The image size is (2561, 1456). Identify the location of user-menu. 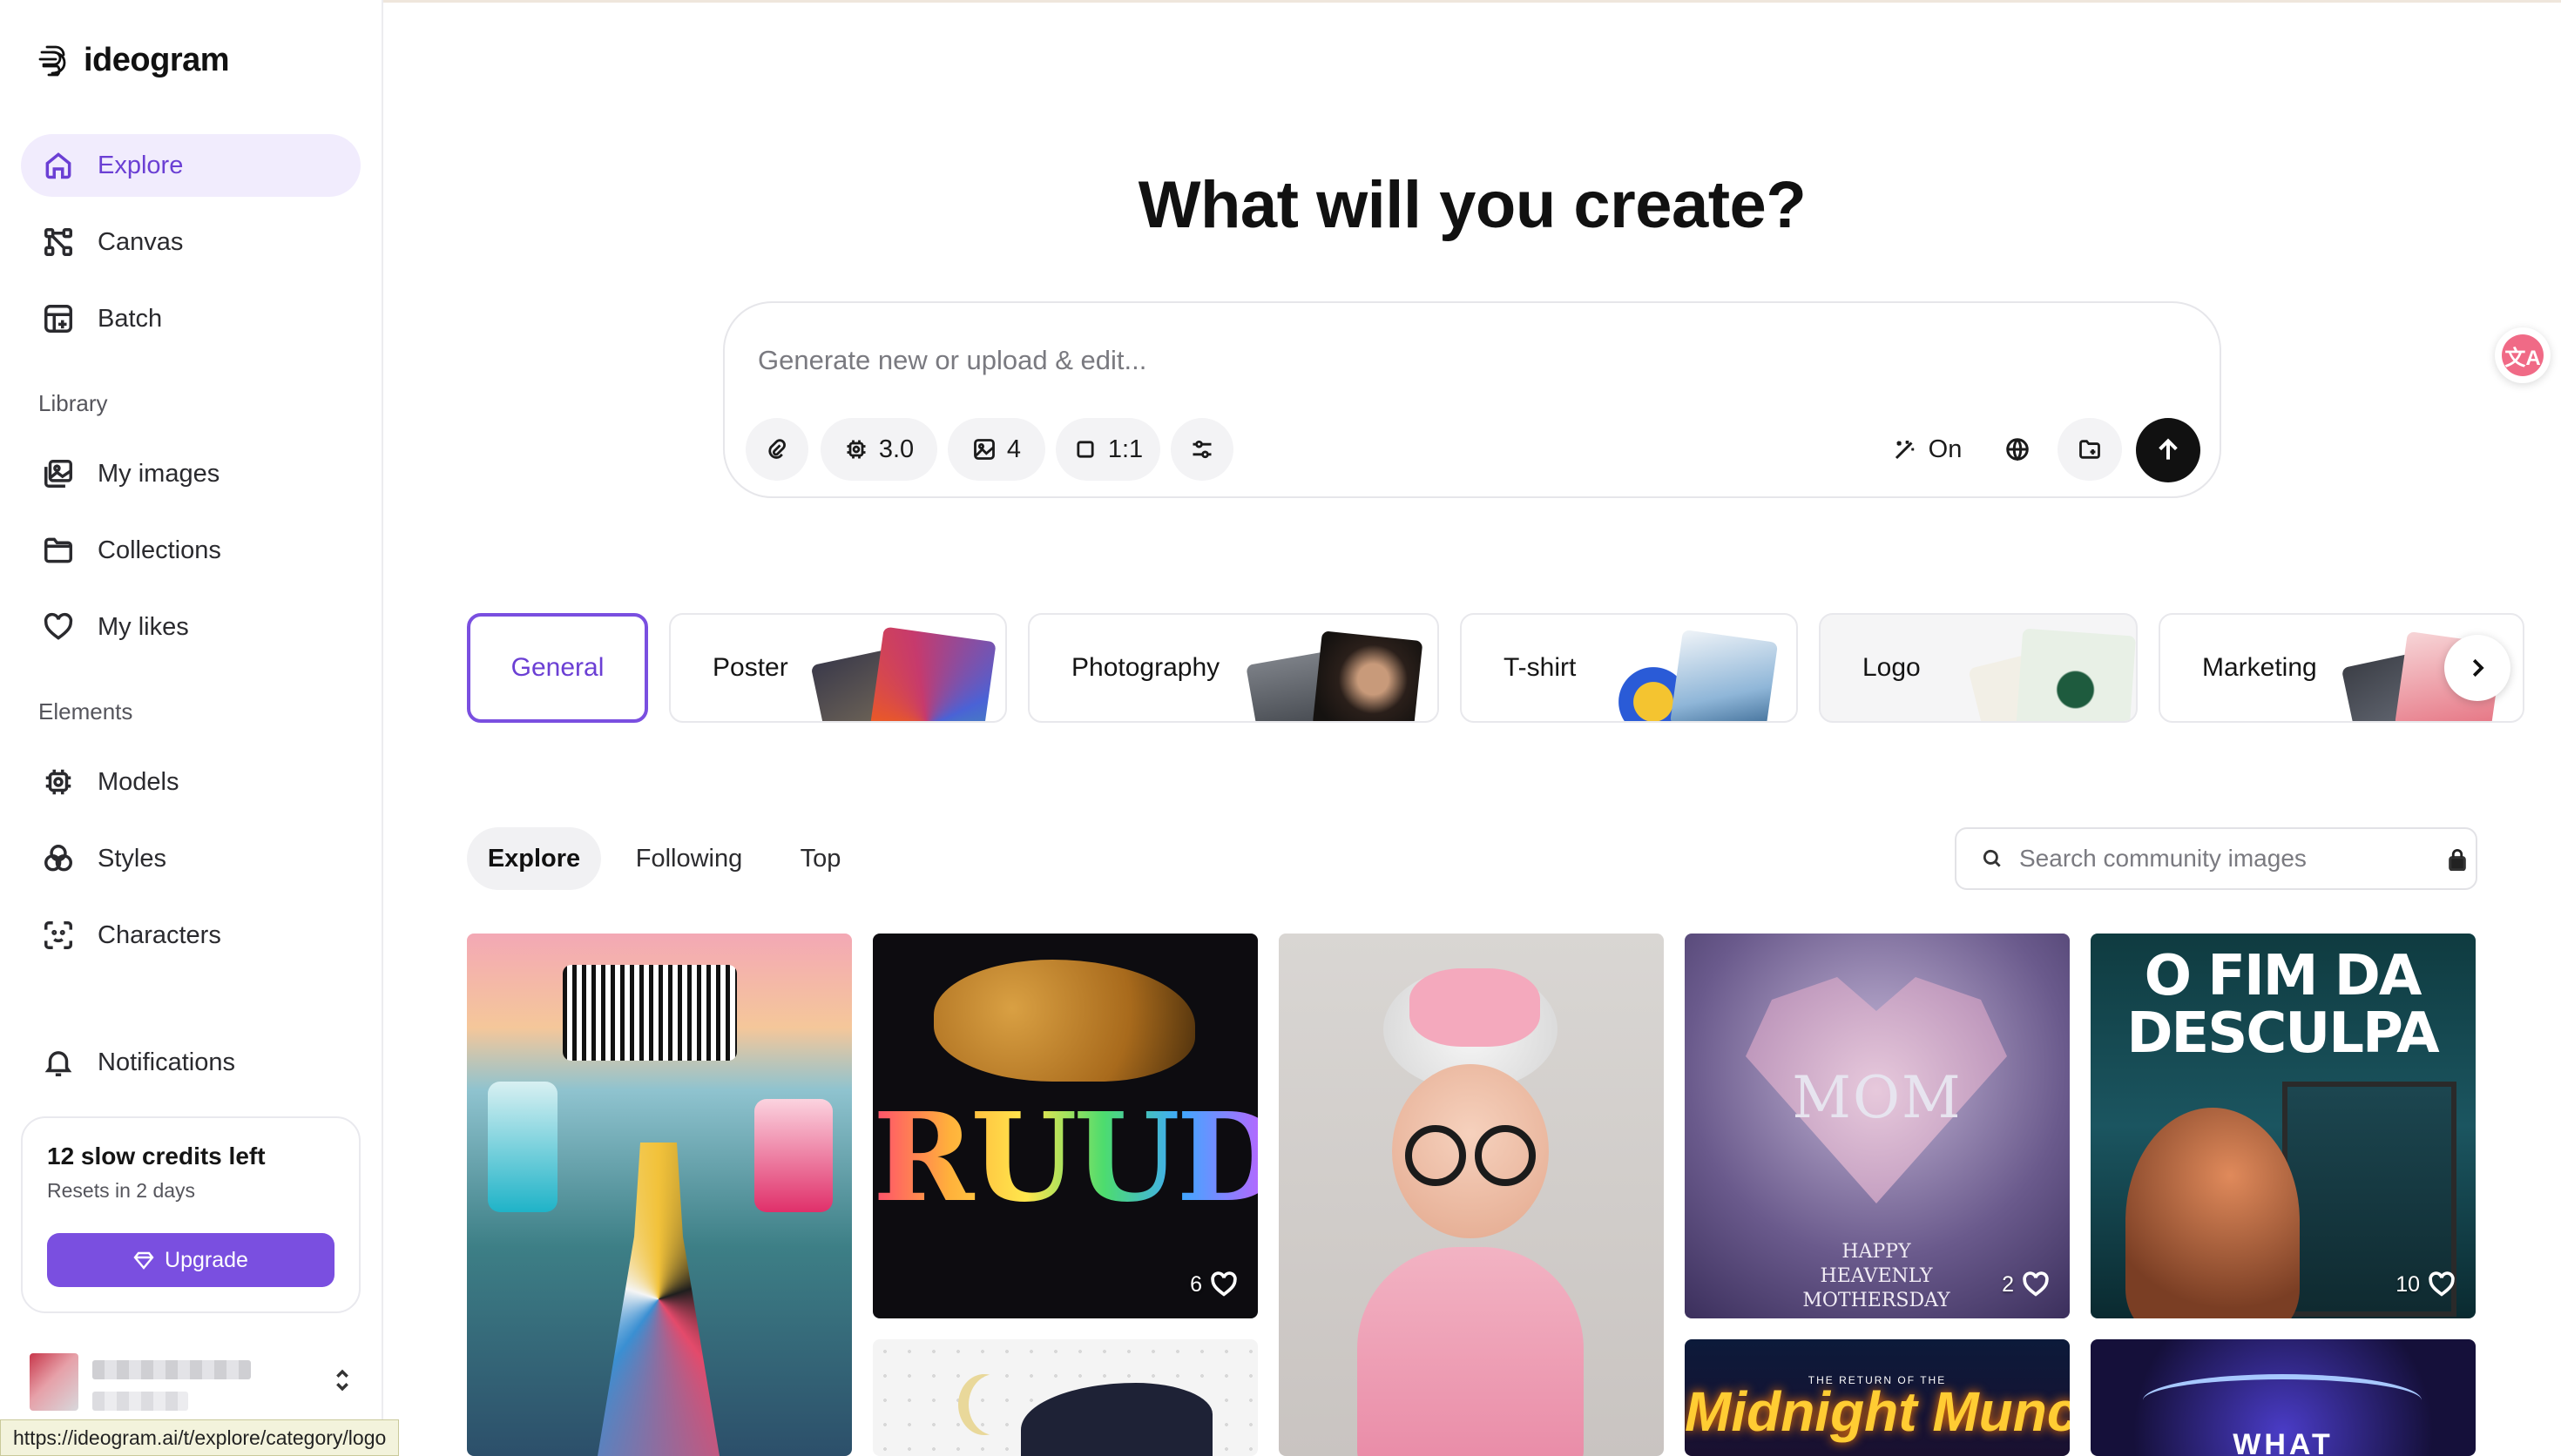
(191, 1383).